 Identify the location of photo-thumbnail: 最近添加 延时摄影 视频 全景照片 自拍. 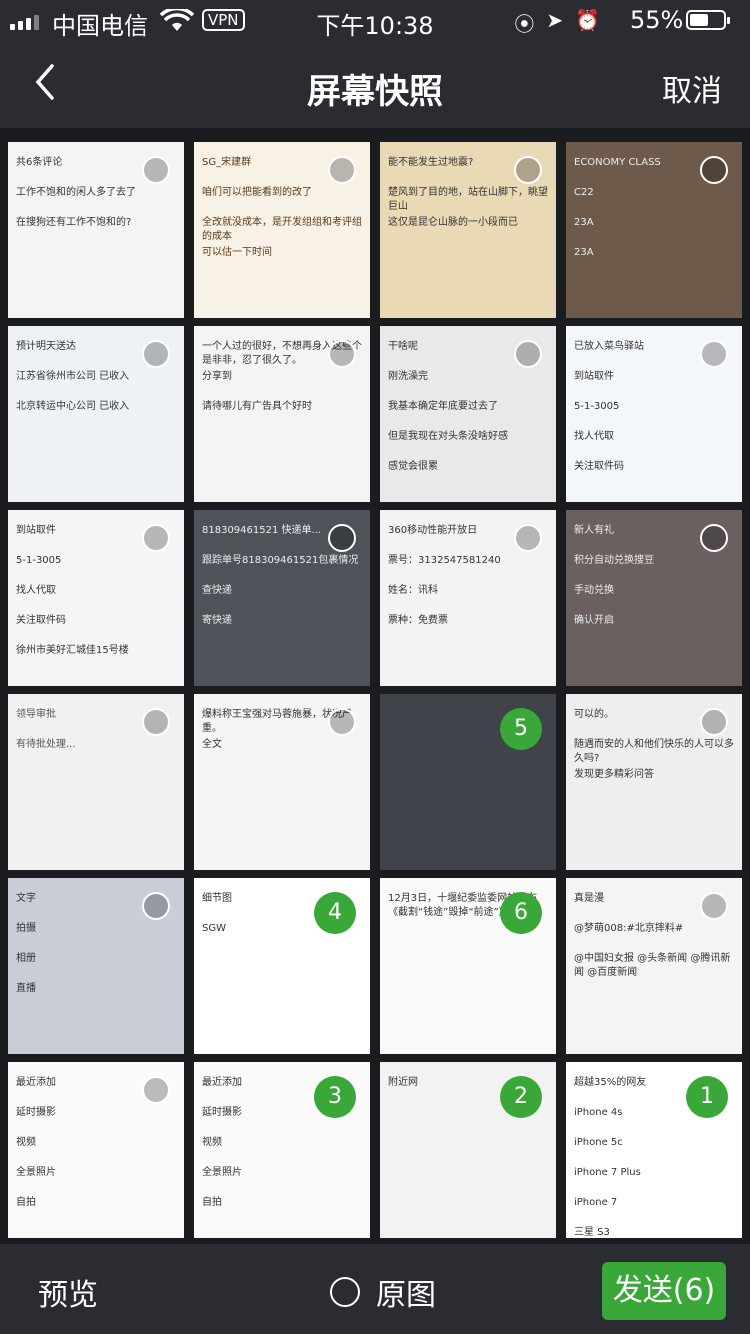
(96, 1150).